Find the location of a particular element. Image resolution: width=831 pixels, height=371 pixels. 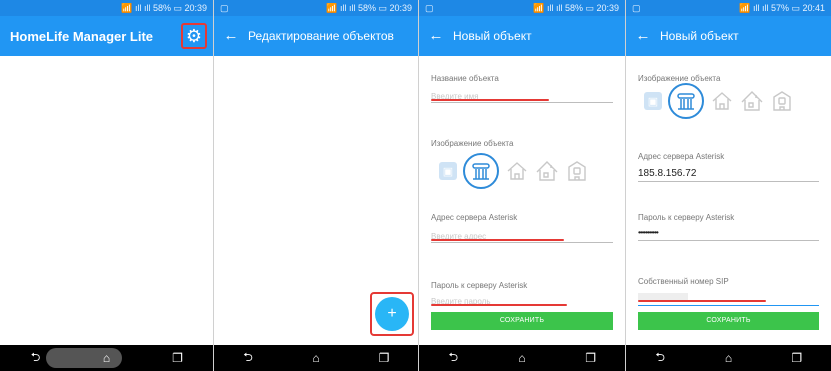

password-highlight is located at coordinates (499, 305).